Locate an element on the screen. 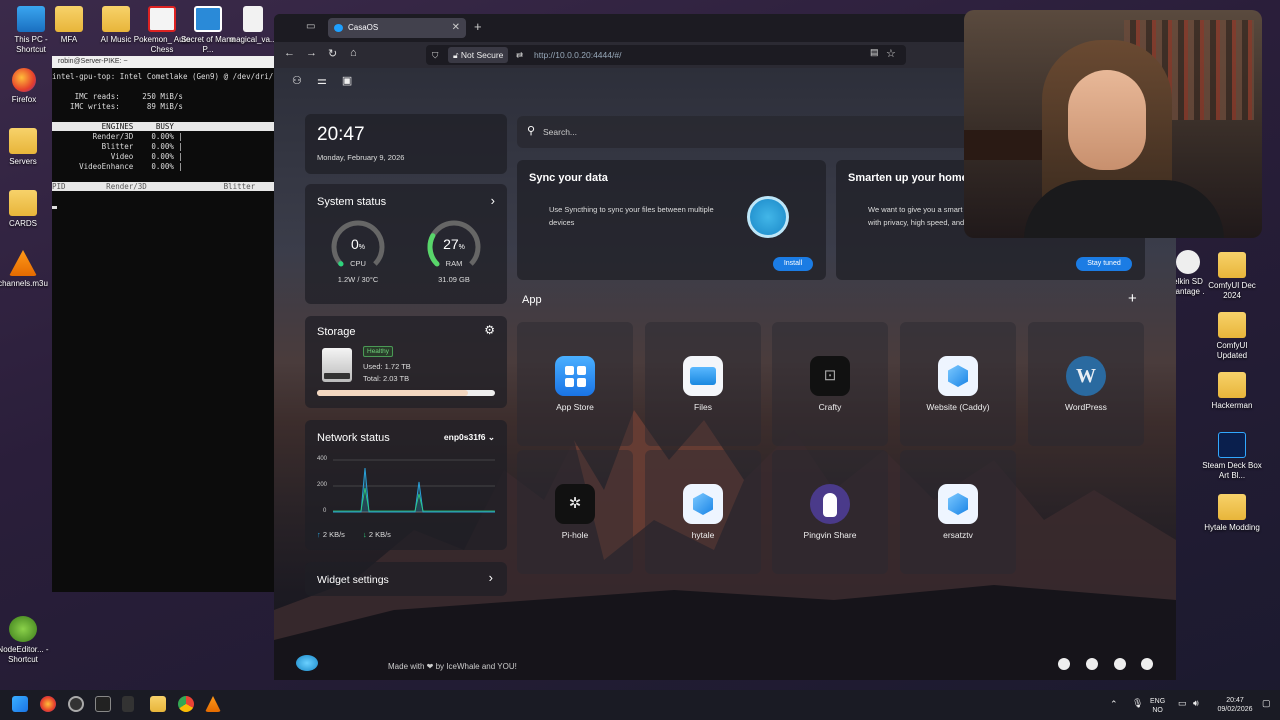  reload-icon: ↻ is located at coordinates (332, 53).